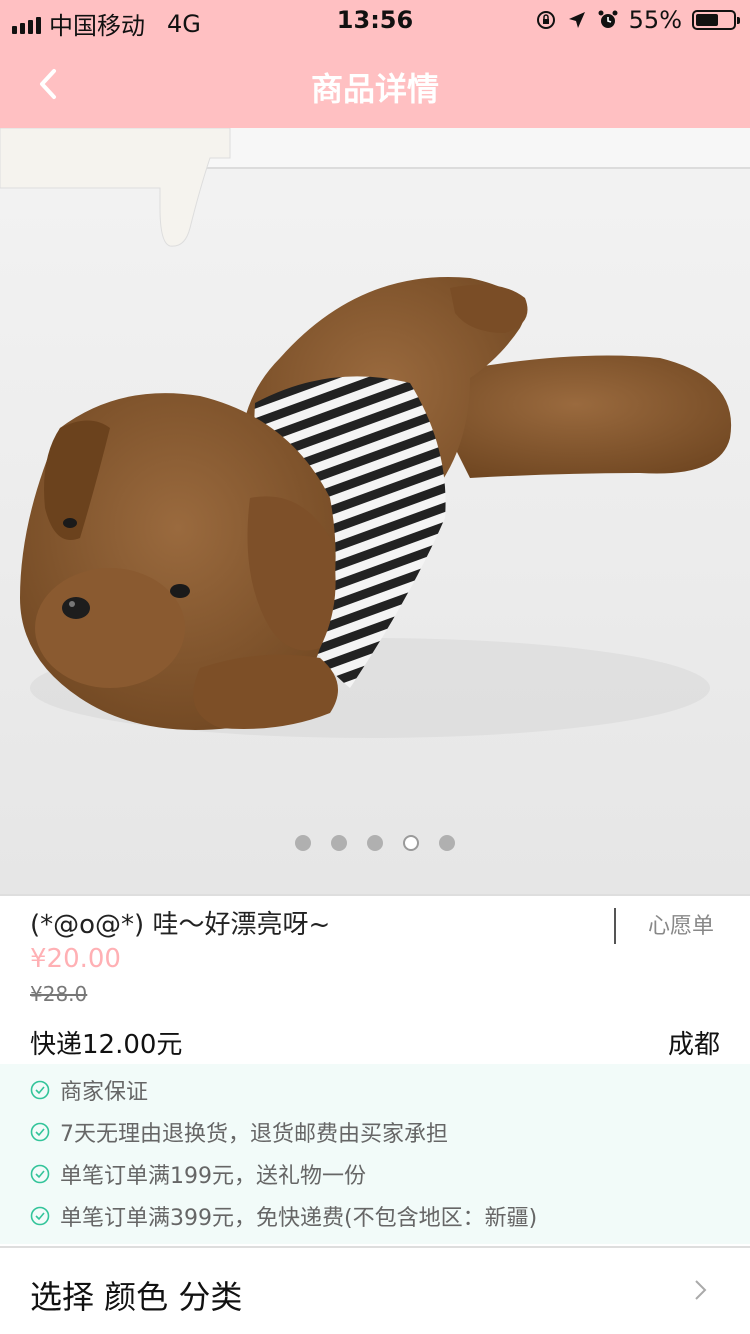  Describe the element at coordinates (59, 994) in the screenshot. I see `original-price: ¥28.0` at that location.